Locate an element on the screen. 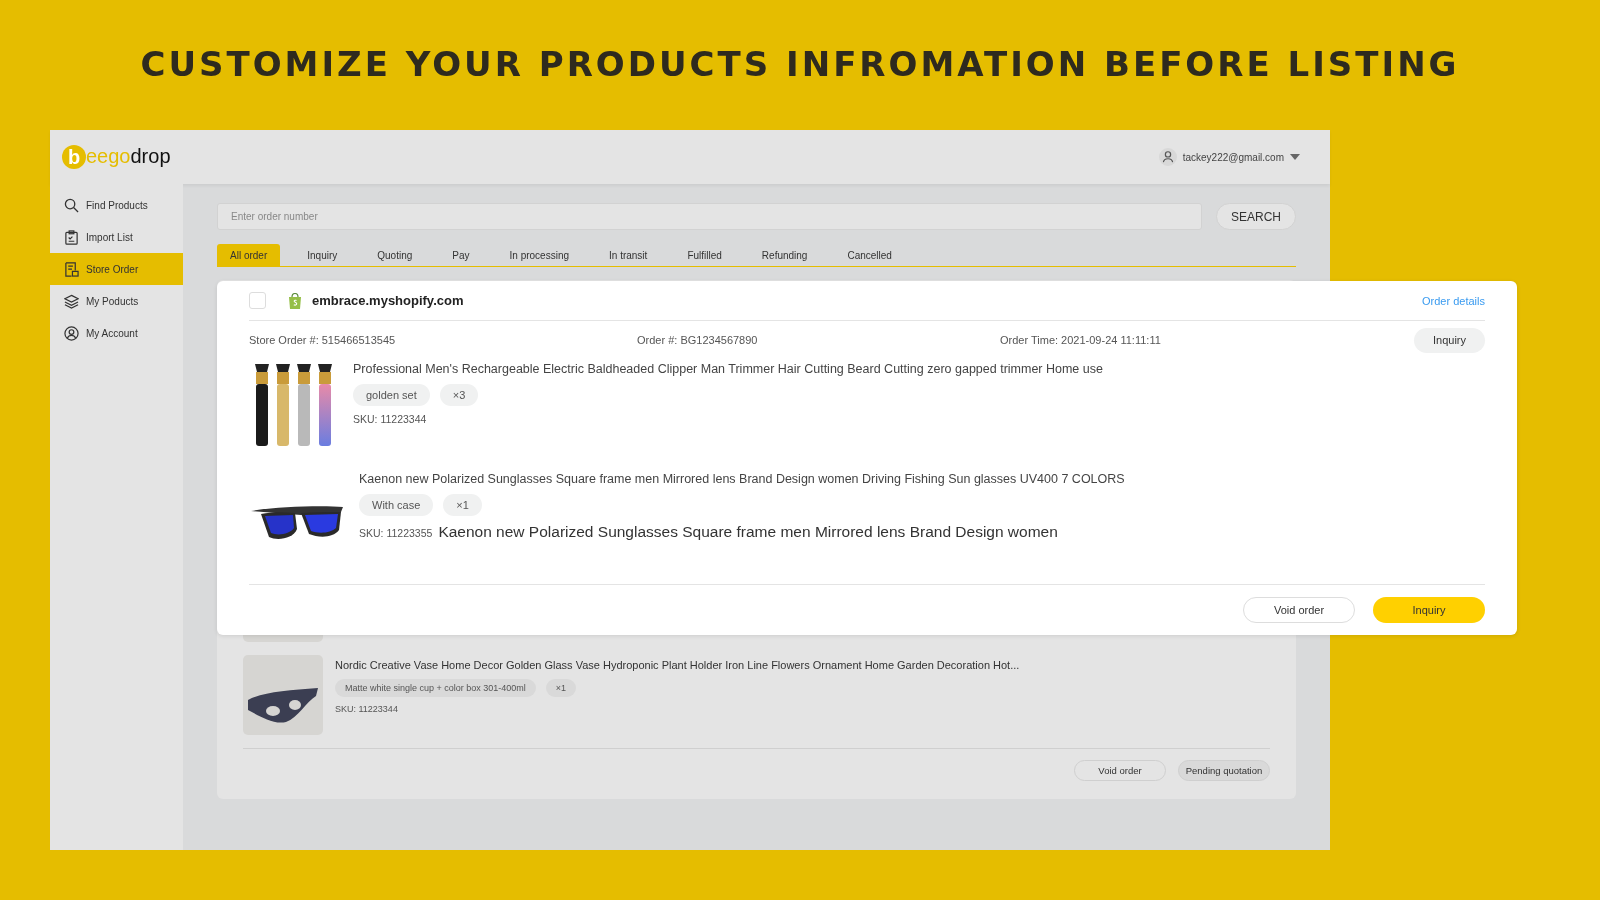  status-tab: All order is located at coordinates (249, 255).